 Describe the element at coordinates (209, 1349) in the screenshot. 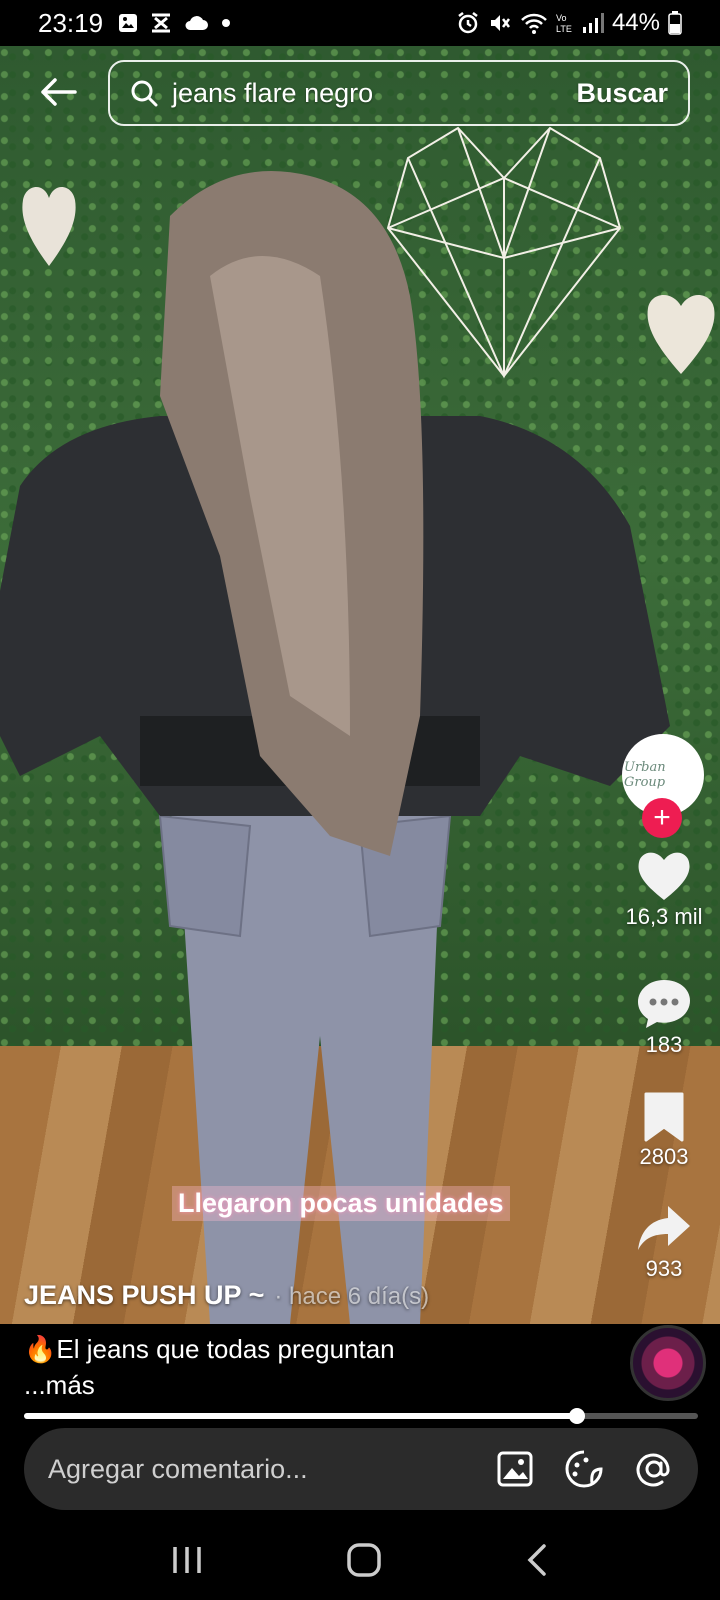

I see `video-description: 🔥El jeans que todas preguntan` at that location.